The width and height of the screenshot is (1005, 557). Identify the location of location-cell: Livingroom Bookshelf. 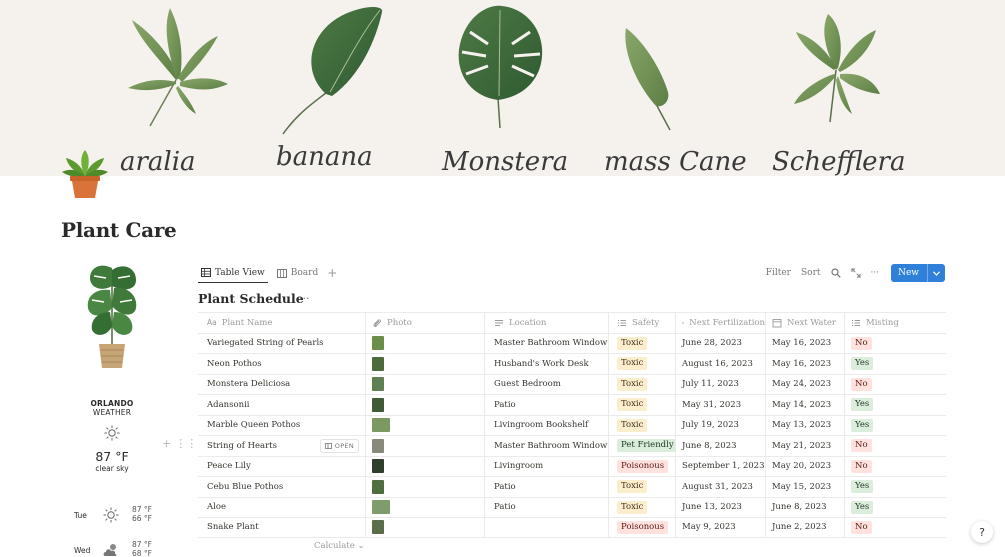
(547, 425).